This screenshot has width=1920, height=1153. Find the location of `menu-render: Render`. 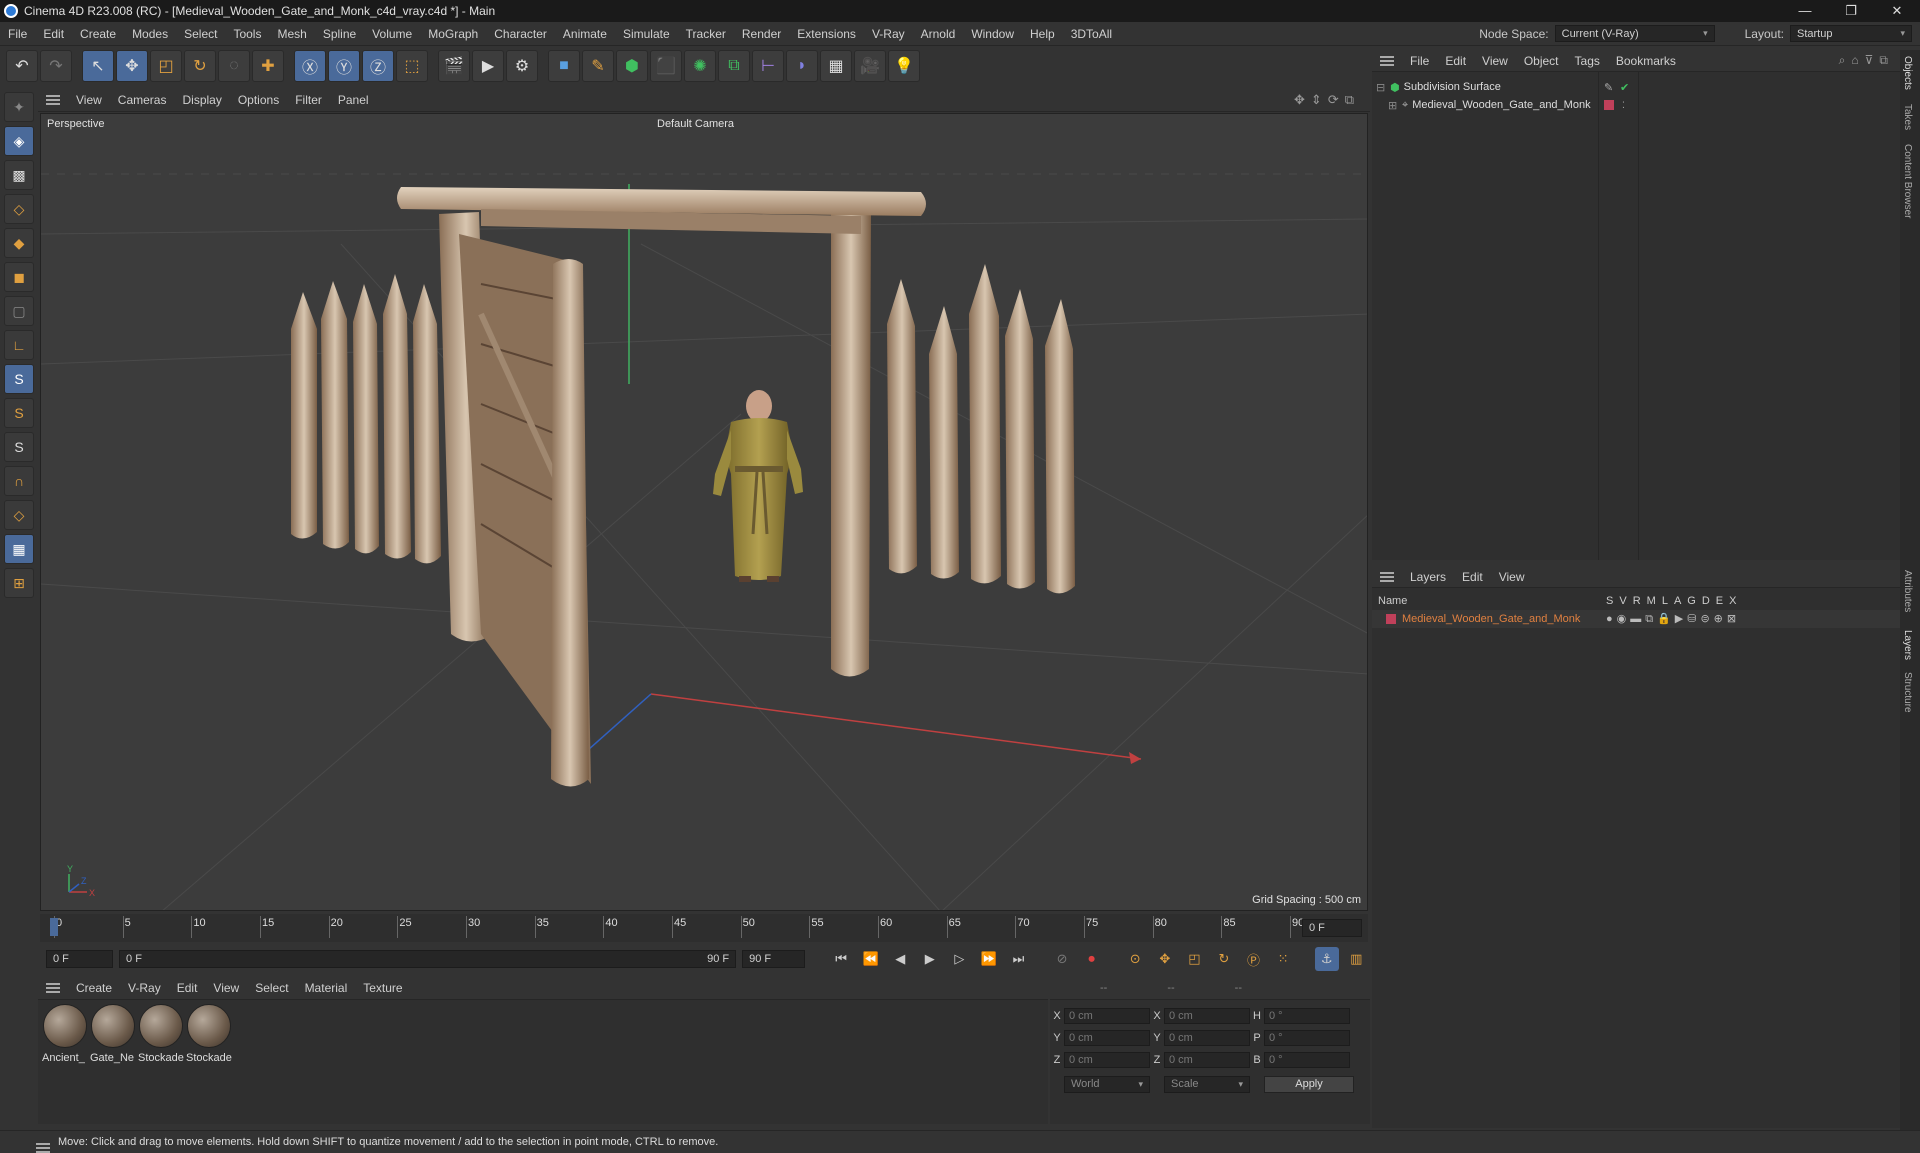

menu-render: Render is located at coordinates (761, 34).